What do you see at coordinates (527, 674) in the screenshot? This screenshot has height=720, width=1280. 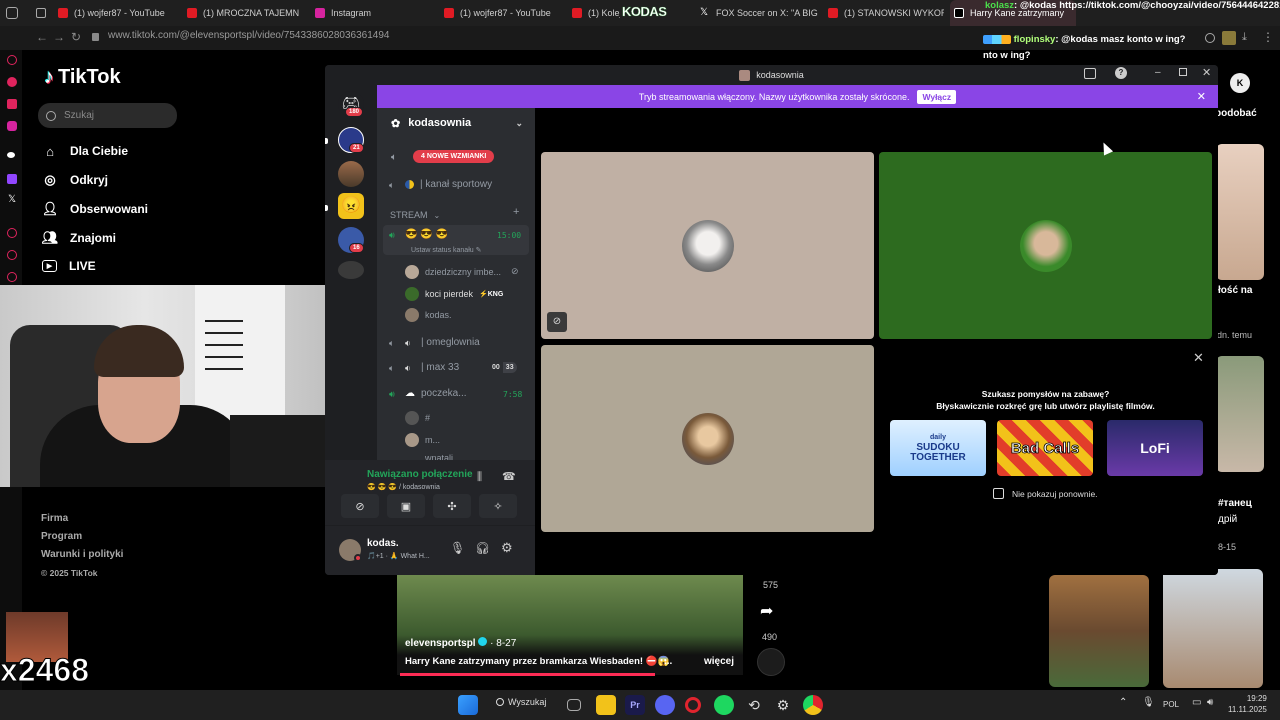 I see `video-progress-bar` at bounding box center [527, 674].